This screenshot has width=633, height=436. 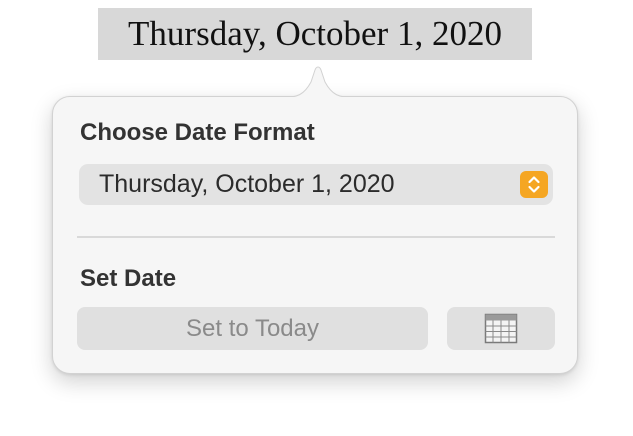 What do you see at coordinates (315, 34) in the screenshot?
I see `selected-date-text: Thursday, October 1, 2020` at bounding box center [315, 34].